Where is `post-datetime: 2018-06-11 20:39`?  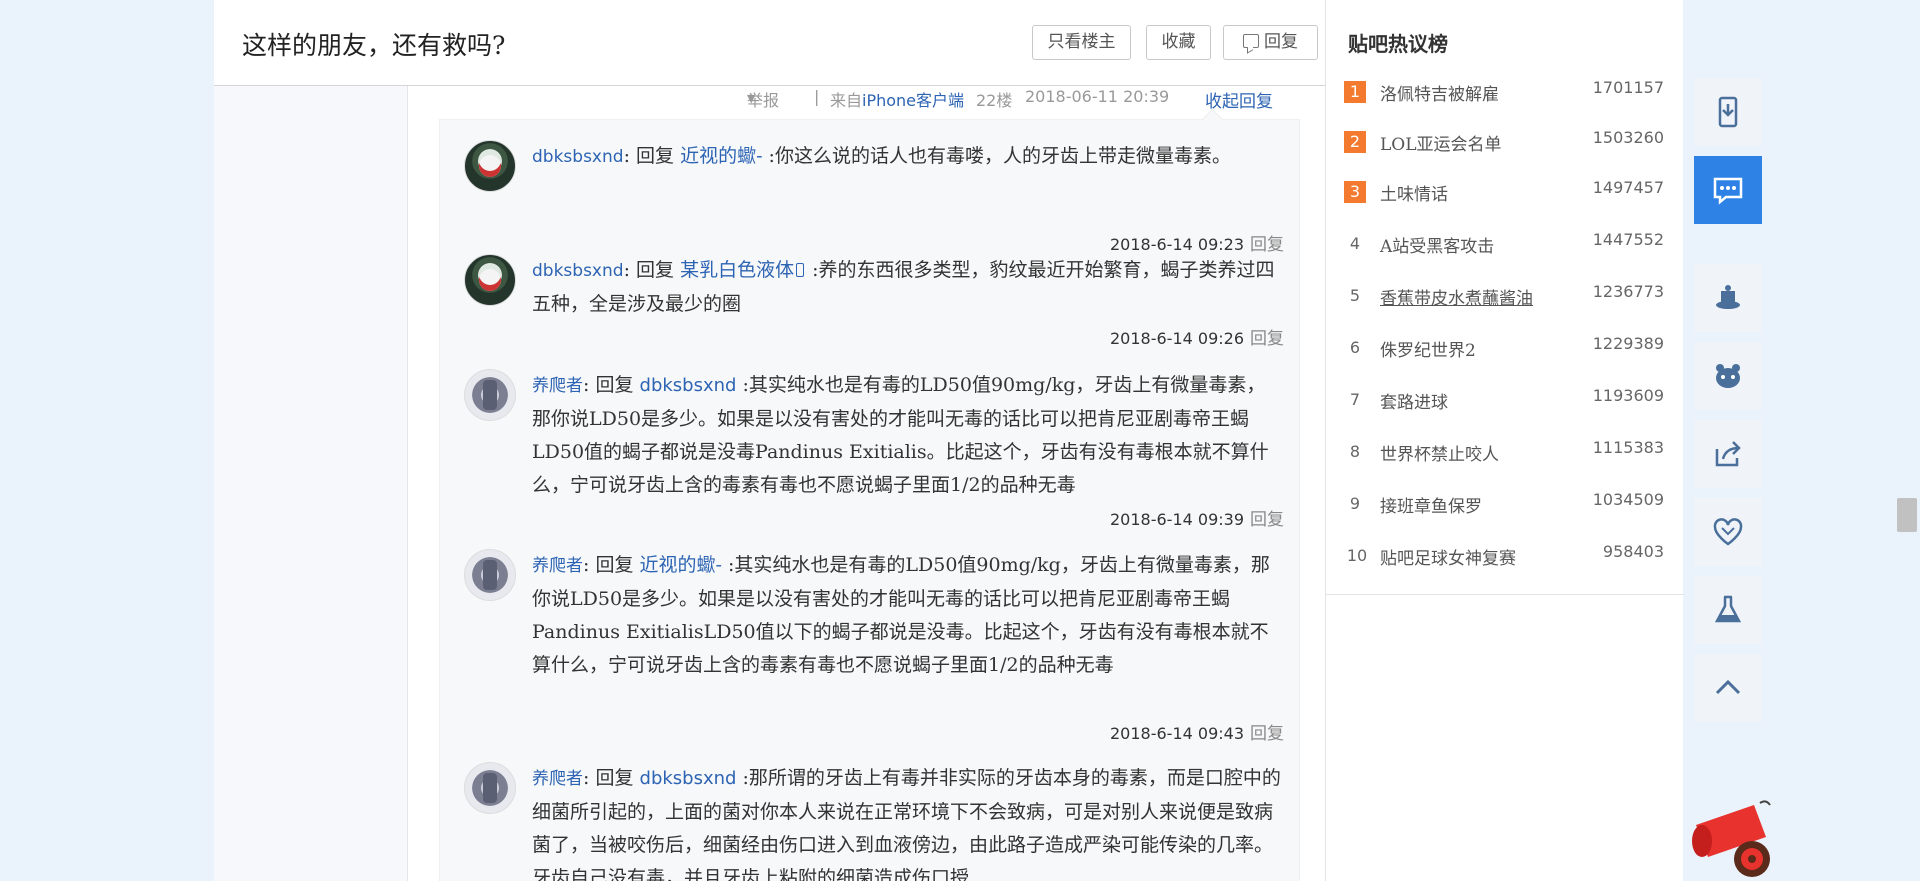
post-datetime: 2018-06-11 20:39 is located at coordinates (1097, 96).